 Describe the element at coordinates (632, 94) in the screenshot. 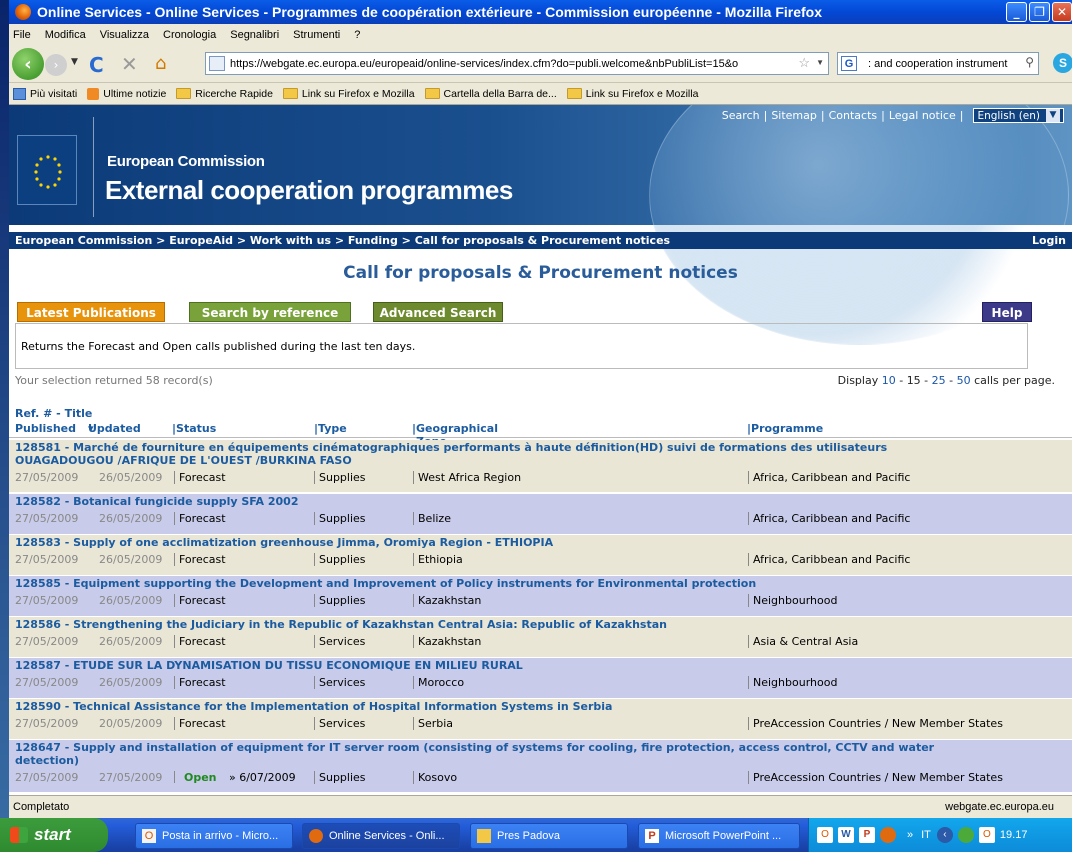

I see `bookmark-link-firefox-2: Link su Firefox e Mozilla` at that location.